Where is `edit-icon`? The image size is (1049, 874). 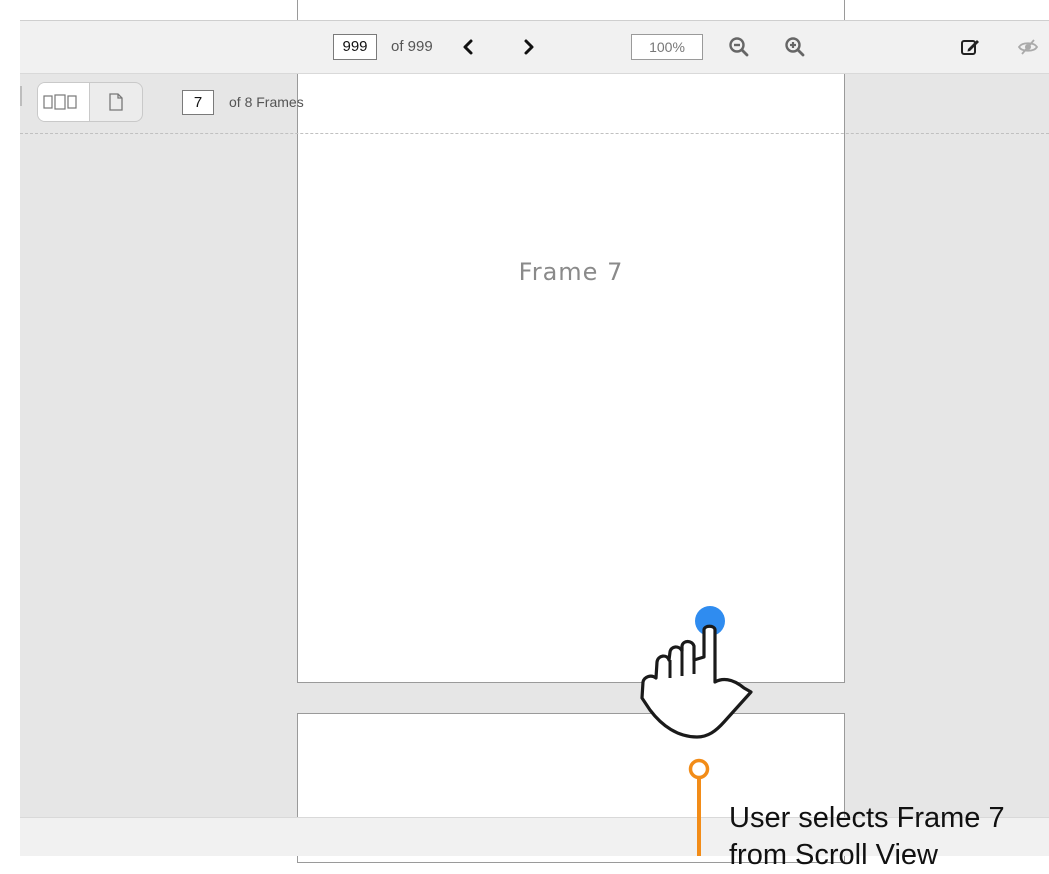
edit-icon is located at coordinates (970, 47).